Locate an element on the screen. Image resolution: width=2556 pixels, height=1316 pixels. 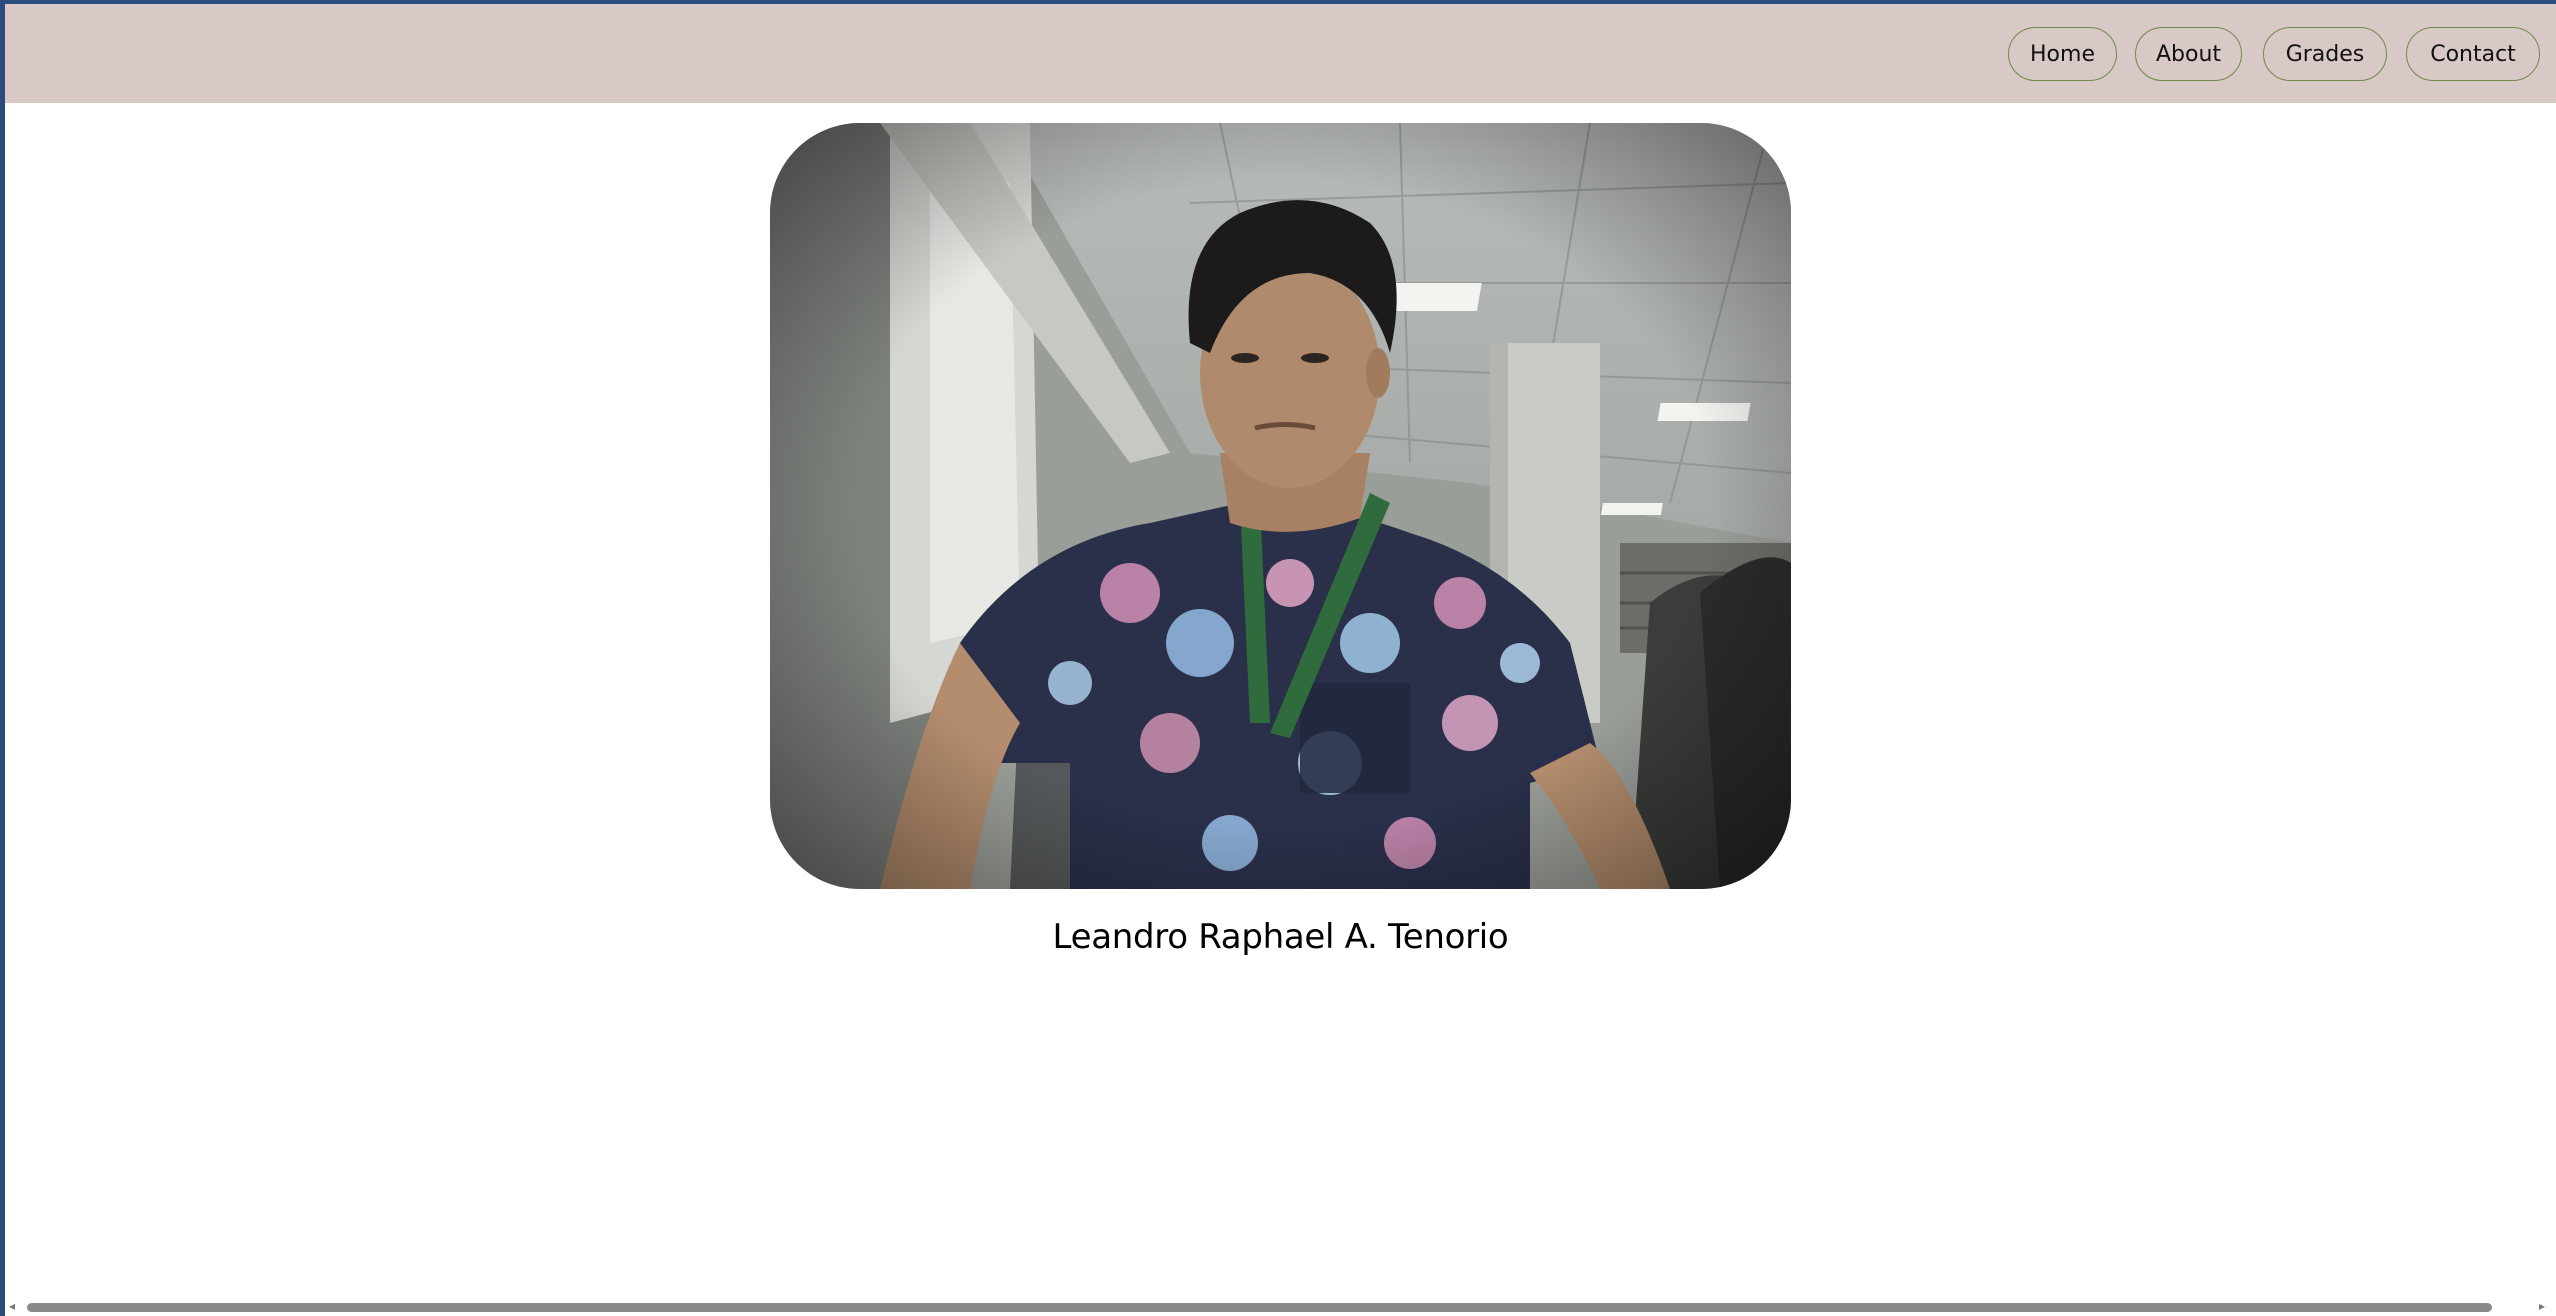
nav-home-button: Home is located at coordinates (2062, 54).